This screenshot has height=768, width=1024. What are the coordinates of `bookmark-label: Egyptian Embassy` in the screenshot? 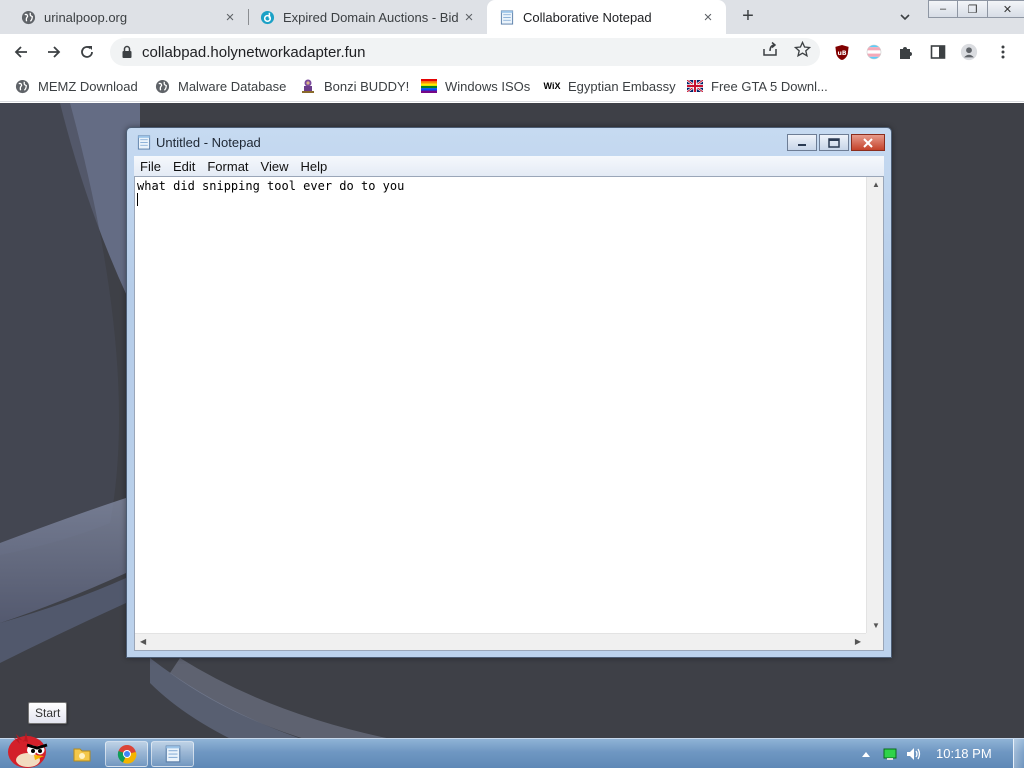 It's located at (622, 86).